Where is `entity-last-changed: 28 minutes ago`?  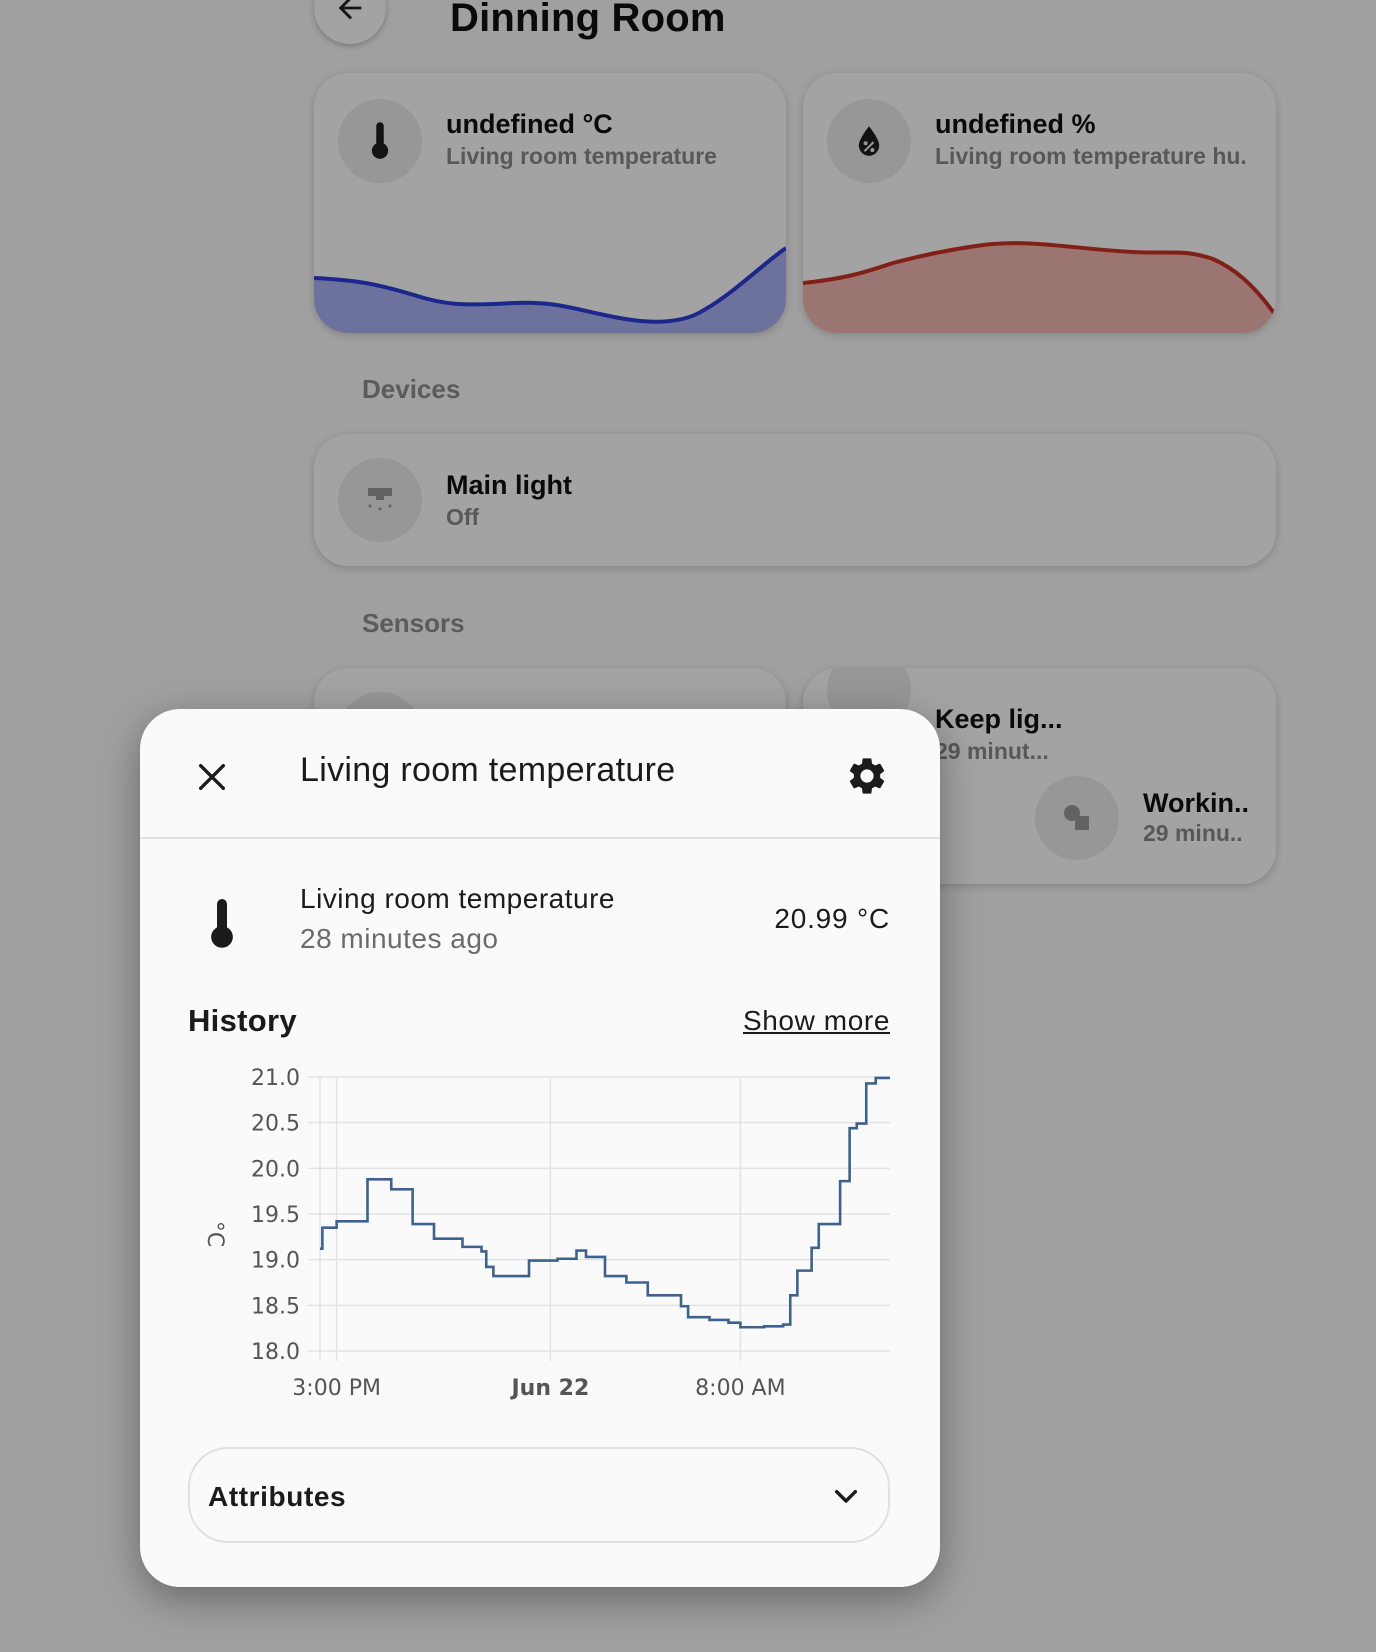
entity-last-changed: 28 minutes ago is located at coordinates (399, 939).